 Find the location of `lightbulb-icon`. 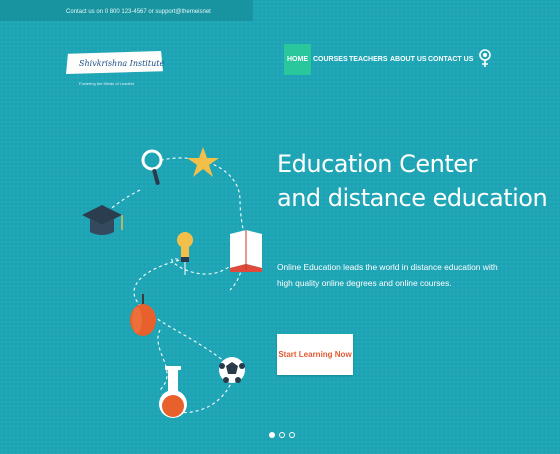

lightbulb-icon is located at coordinates (185, 253).